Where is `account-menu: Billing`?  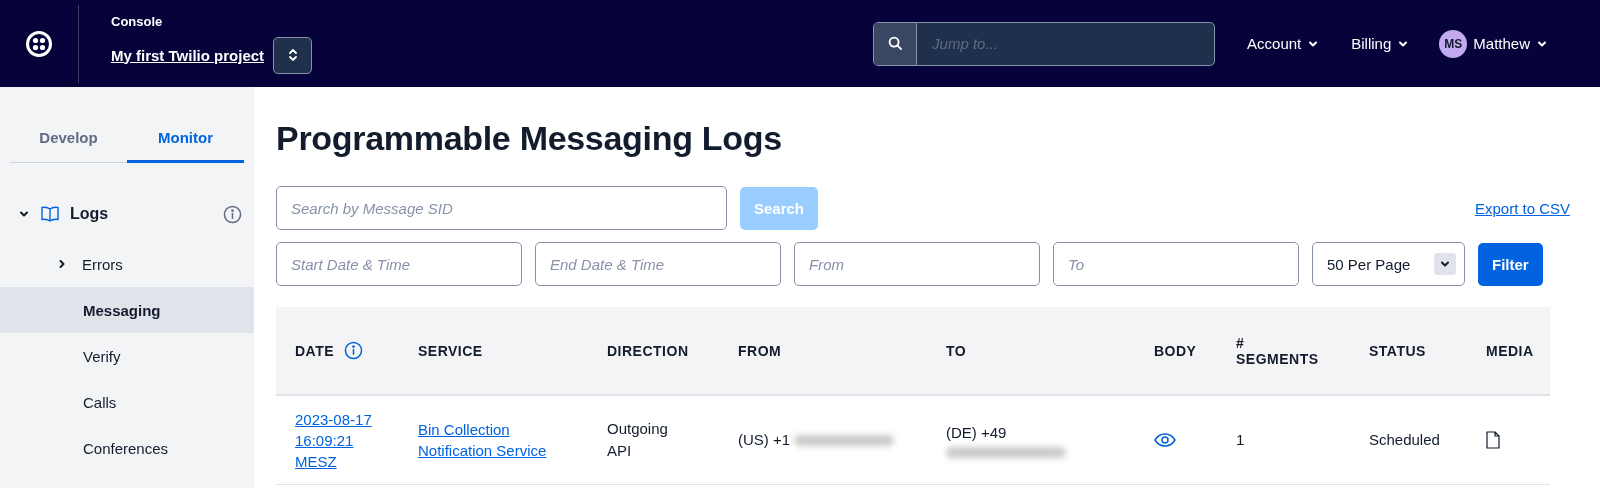 account-menu: Billing is located at coordinates (1380, 43).